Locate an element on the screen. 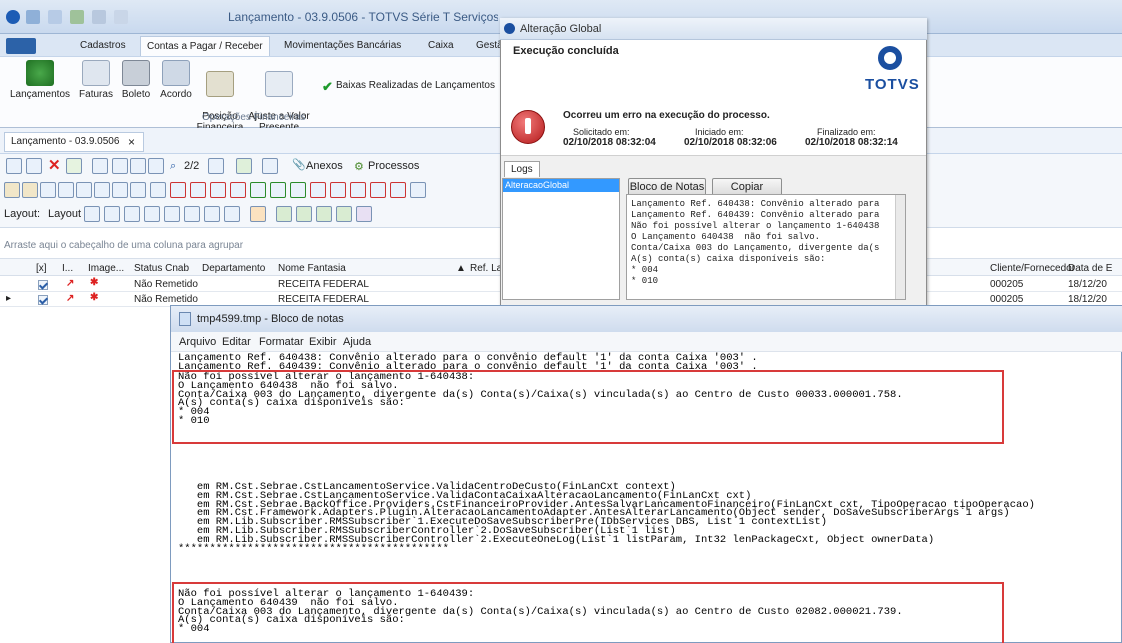 This screenshot has height=643, width=1122. share-icon is located at coordinates (102, 190).